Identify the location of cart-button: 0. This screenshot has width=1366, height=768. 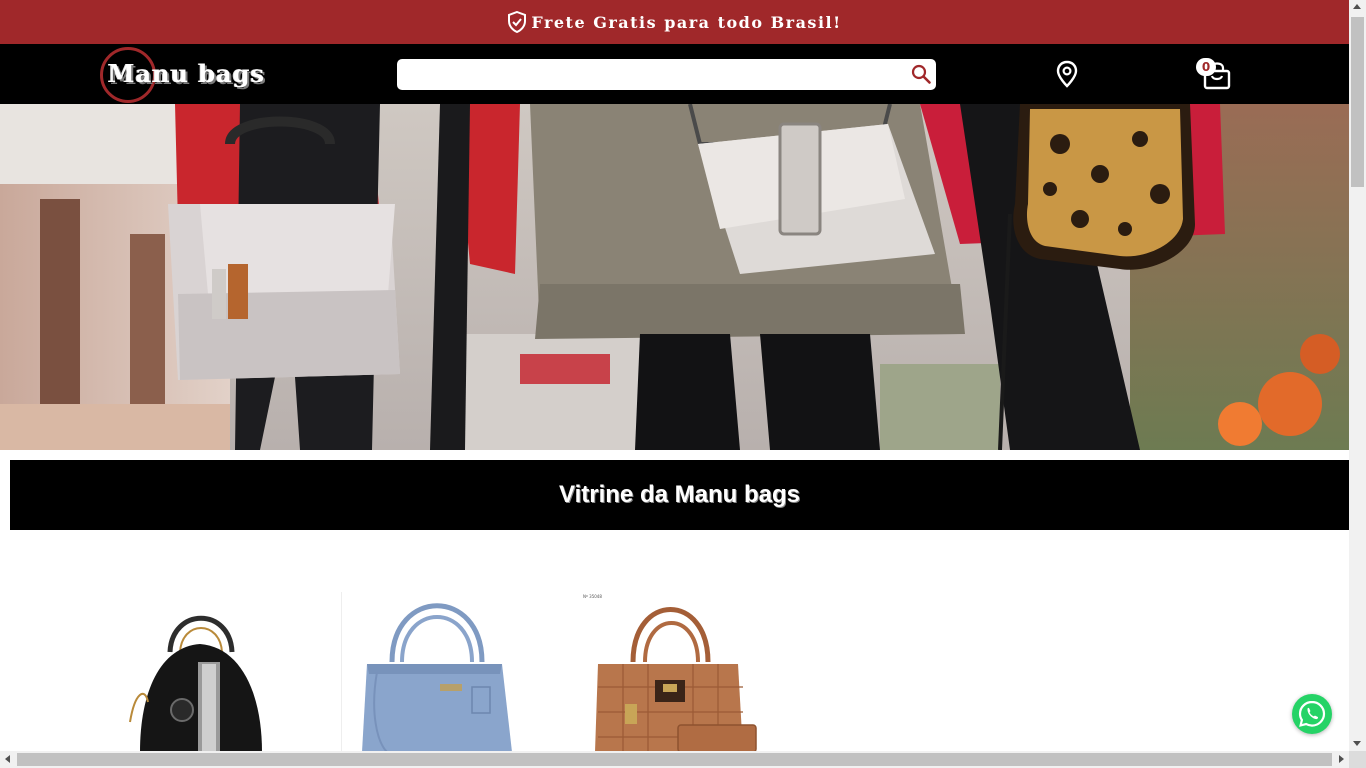
(1216, 74).